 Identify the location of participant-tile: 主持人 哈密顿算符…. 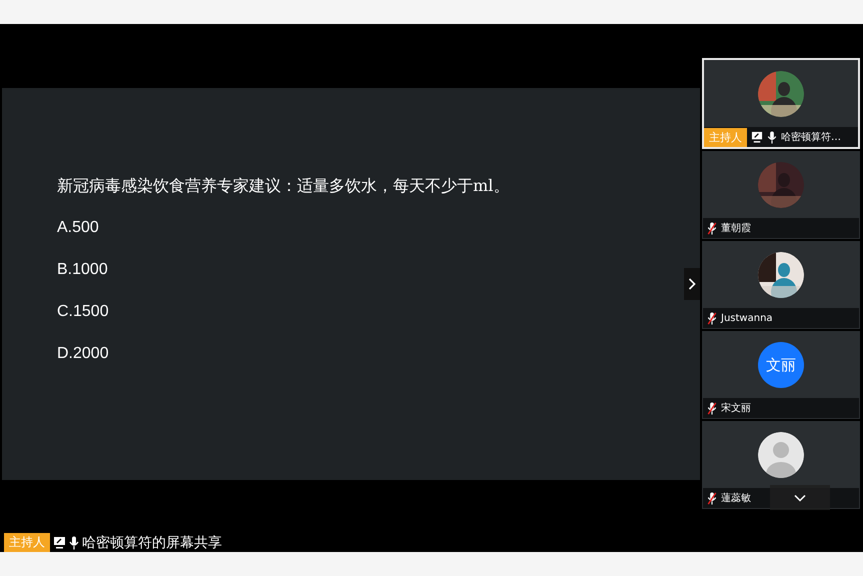
(781, 103).